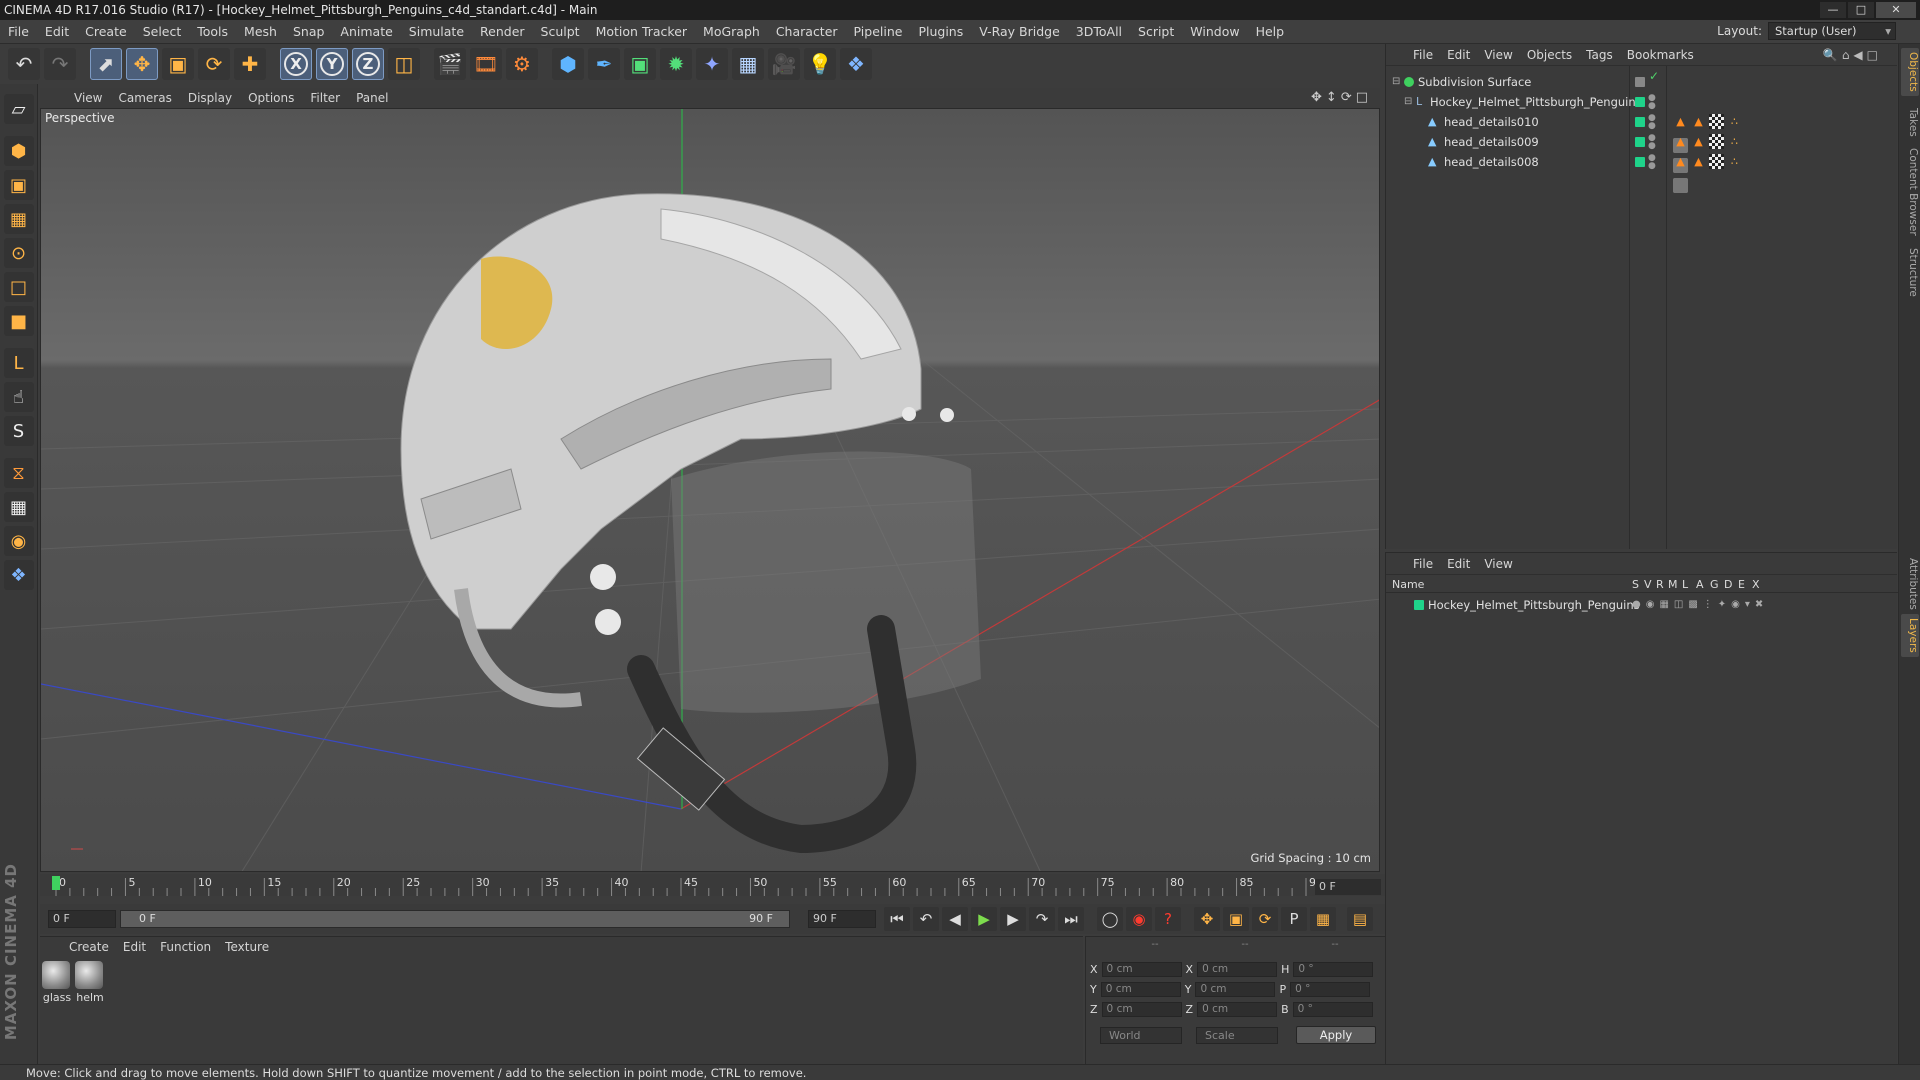 The image size is (1920, 1080). I want to click on column-xref: X, so click(1756, 585).